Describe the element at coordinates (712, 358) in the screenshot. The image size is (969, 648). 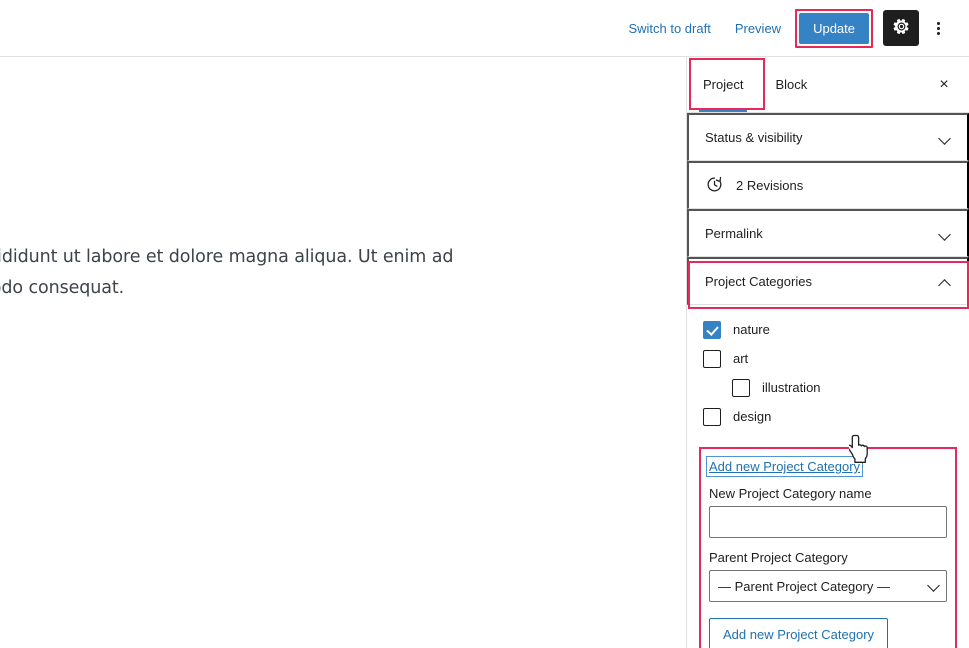
I see `checkbox-art` at that location.